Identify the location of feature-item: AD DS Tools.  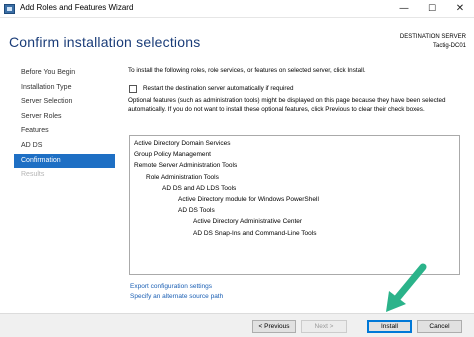
(196, 211).